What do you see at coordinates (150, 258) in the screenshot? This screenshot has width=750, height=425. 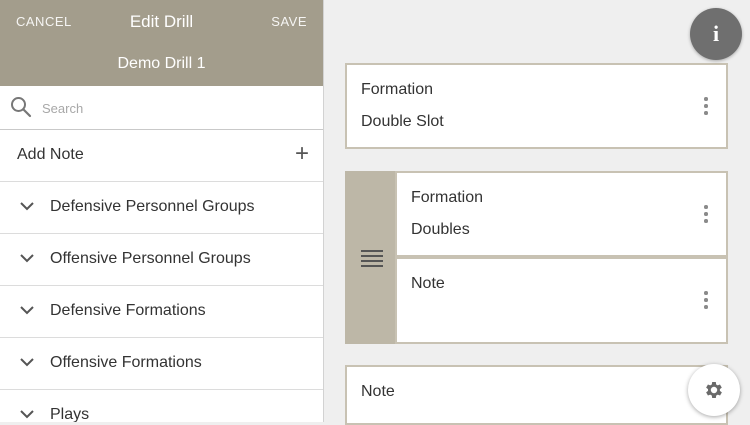 I see `category-label: Offensive Personnel Groups` at bounding box center [150, 258].